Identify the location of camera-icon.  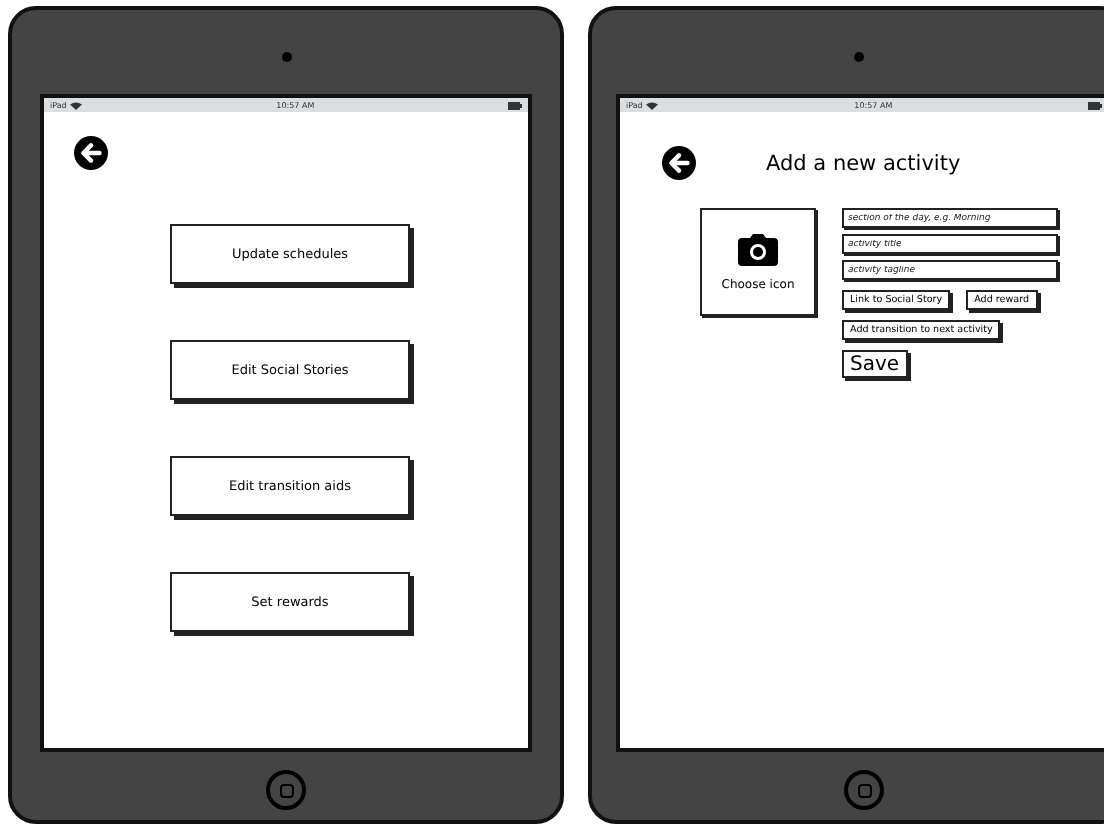
(758, 249).